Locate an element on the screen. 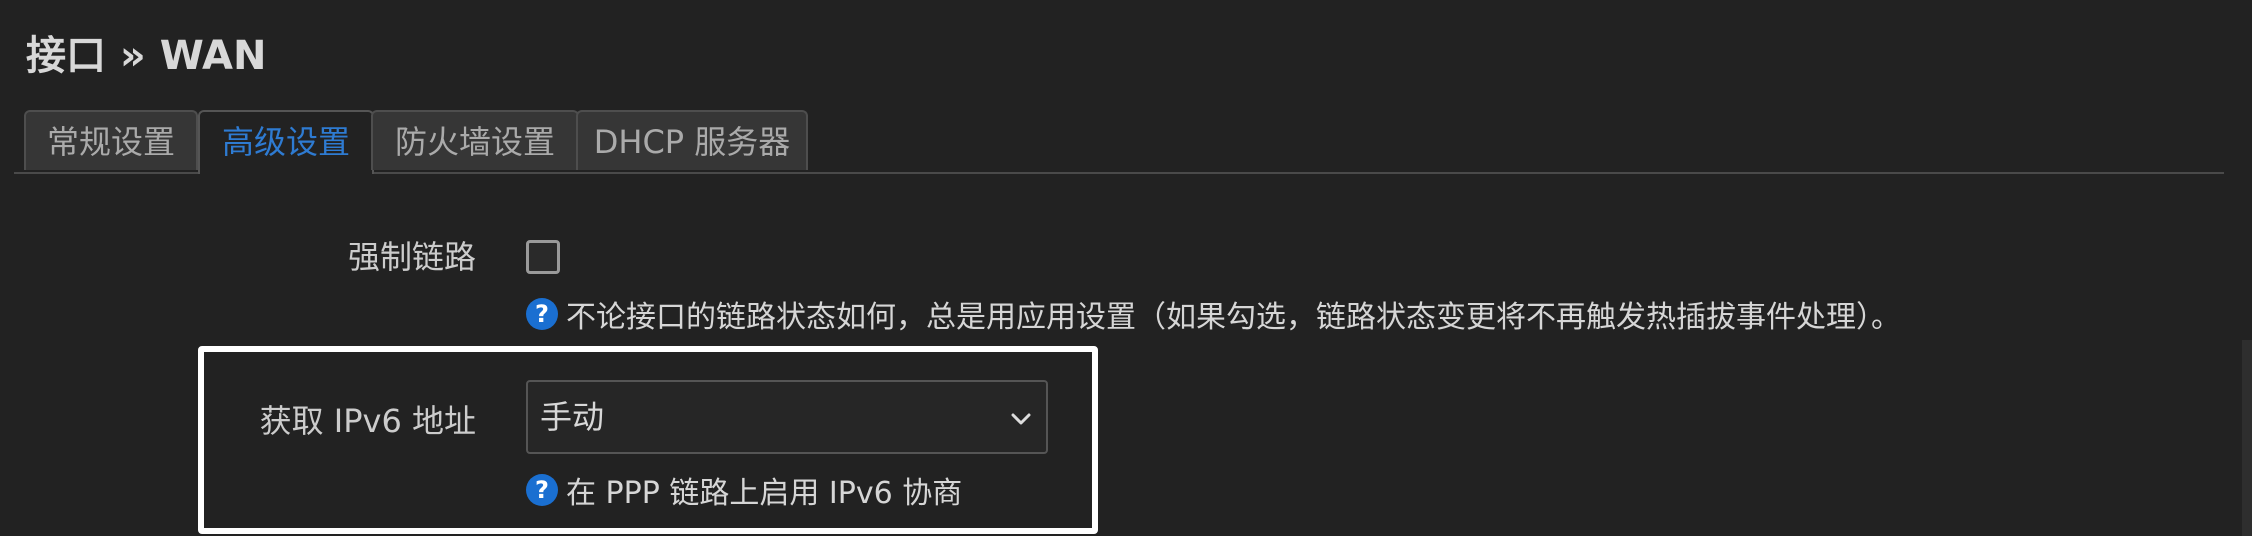 The height and width of the screenshot is (536, 2252). ipv6-label: 获取 IPv6 地址 is located at coordinates (367, 421).